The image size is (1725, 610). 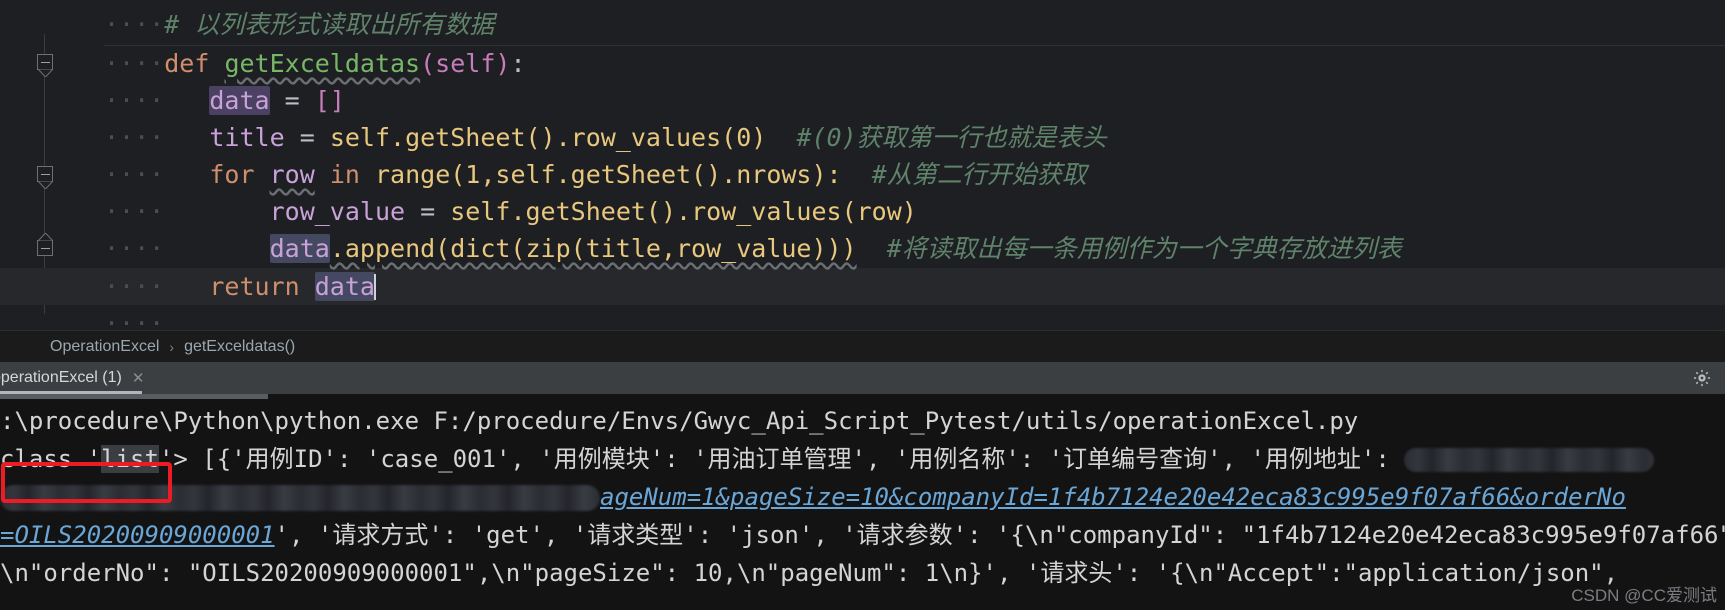 I want to click on interpreter-path: :\procedure\Python\python.exe, so click(x=210, y=421).